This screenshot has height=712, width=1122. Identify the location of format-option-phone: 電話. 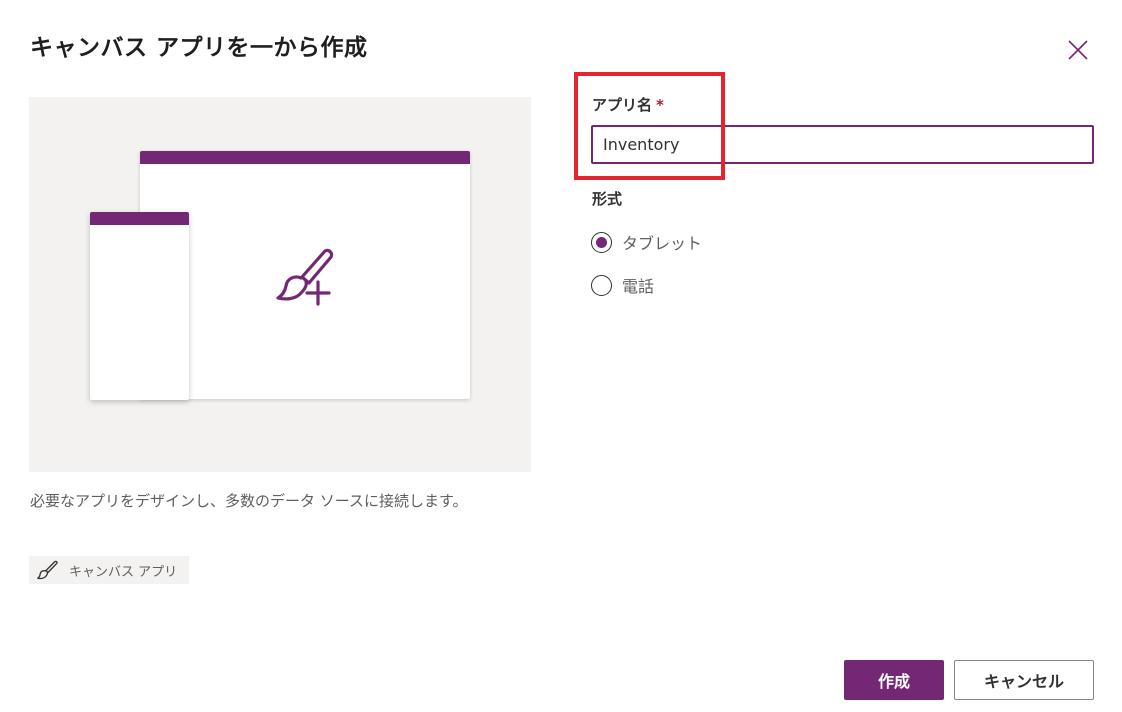
(622, 285).